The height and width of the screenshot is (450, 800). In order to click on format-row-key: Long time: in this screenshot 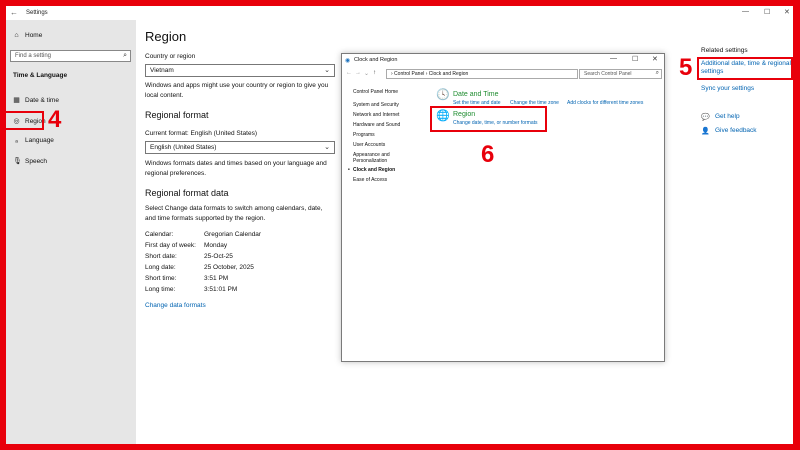, I will do `click(160, 289)`.